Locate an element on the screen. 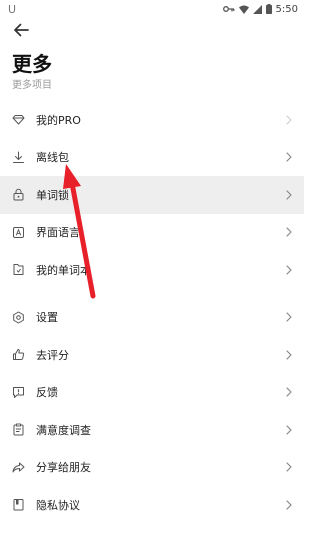 The image size is (320, 540). survey-icon is located at coordinates (18, 430).